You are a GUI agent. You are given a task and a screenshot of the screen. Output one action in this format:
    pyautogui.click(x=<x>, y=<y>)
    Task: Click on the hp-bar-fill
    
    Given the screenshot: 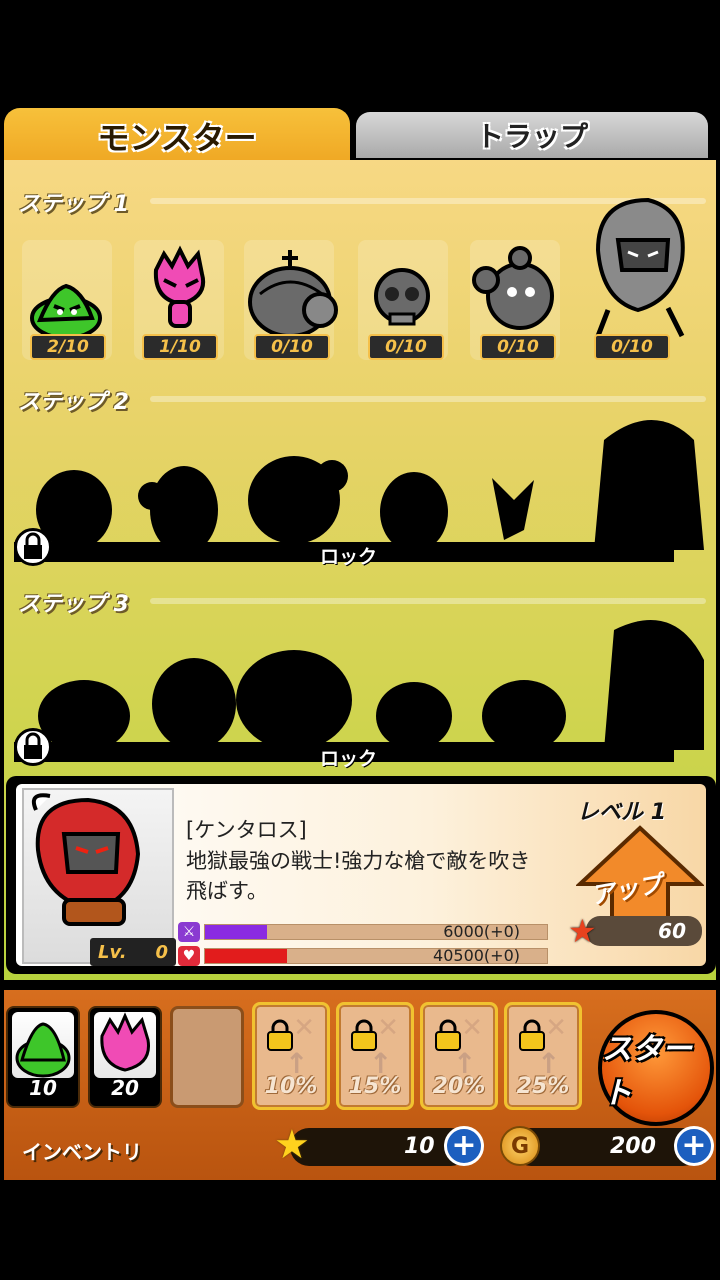 What is the action you would take?
    pyautogui.click(x=246, y=956)
    